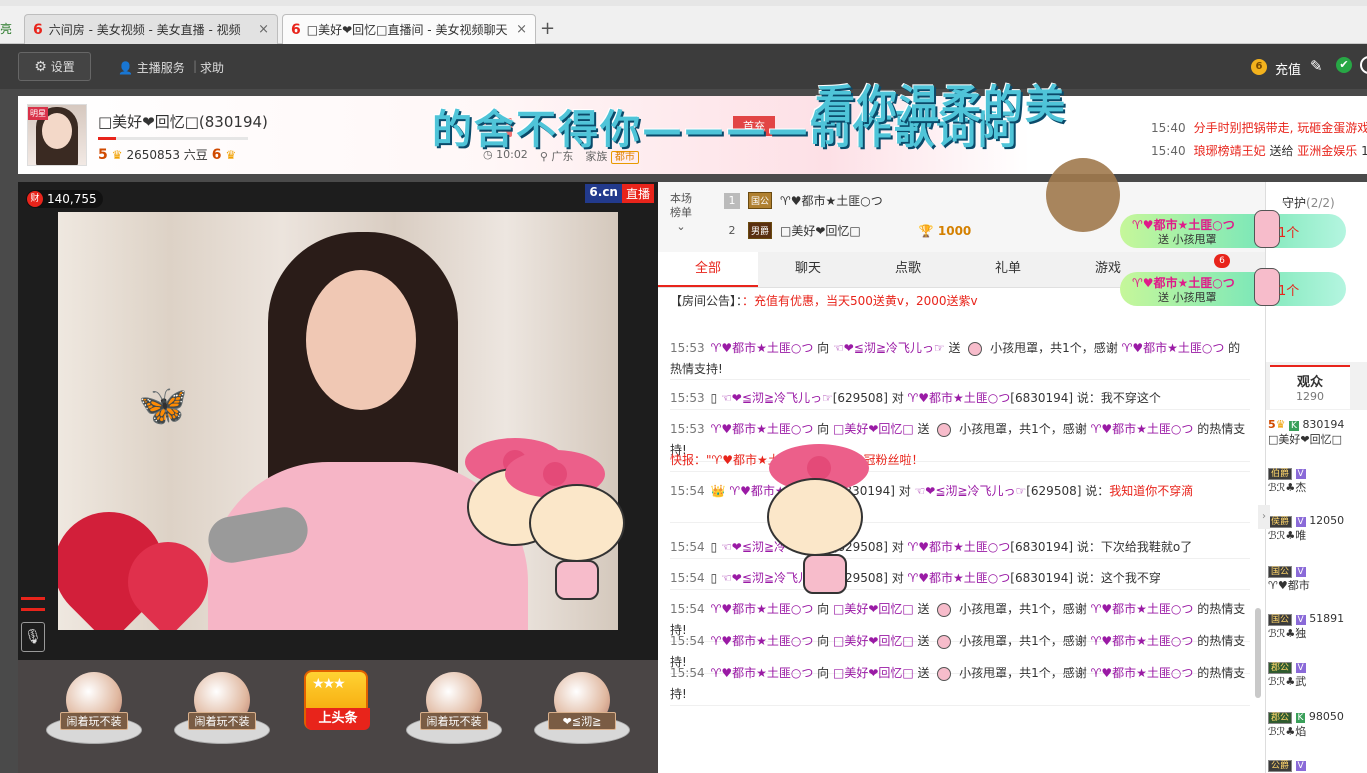 The image size is (1367, 773). I want to click on msg-time: 15:53, so click(687, 398).